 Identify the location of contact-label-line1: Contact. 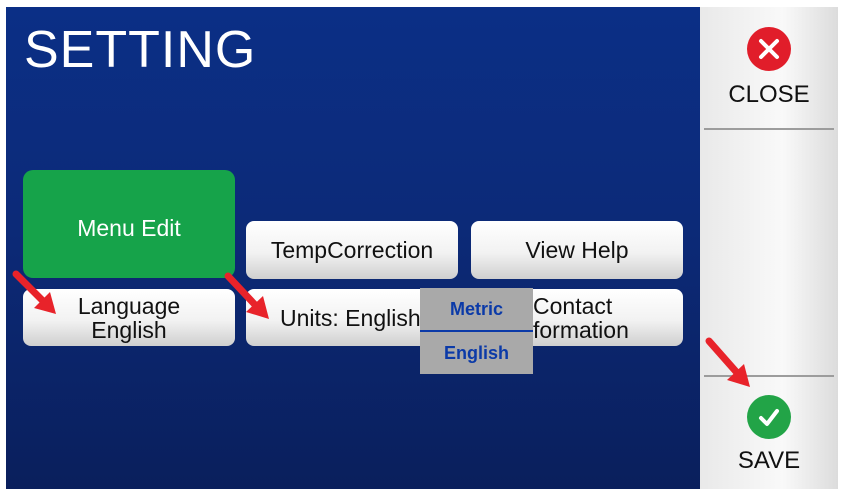
(573, 305).